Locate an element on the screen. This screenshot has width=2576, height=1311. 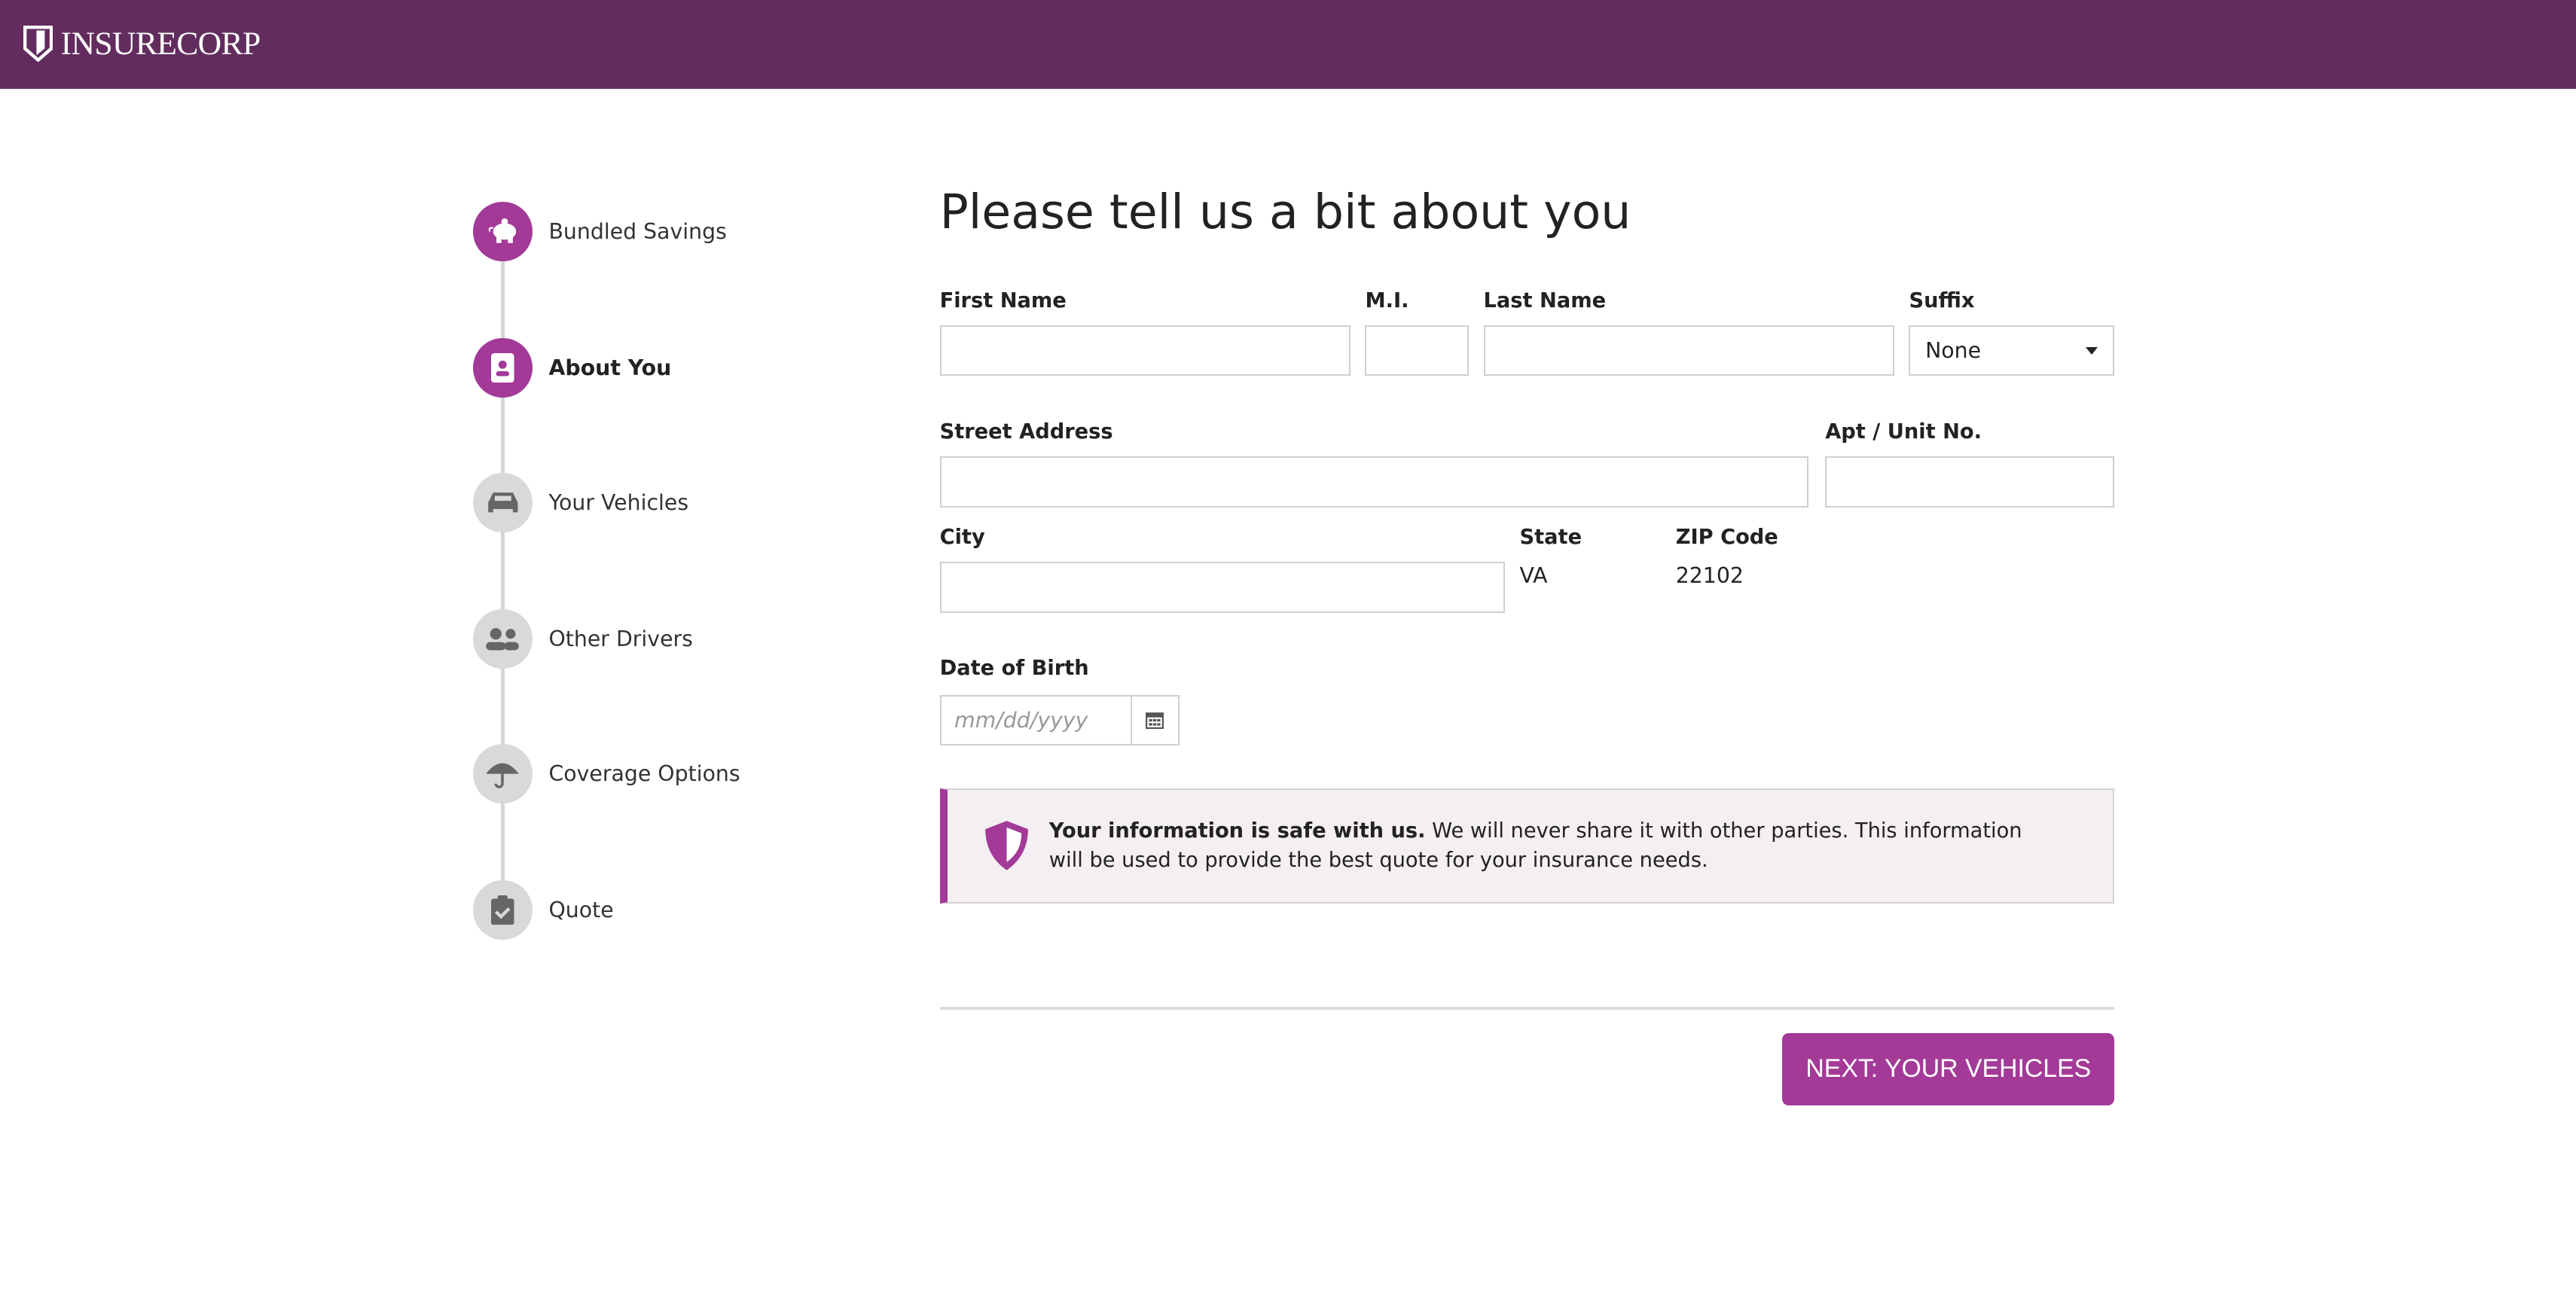
dob-input: mm/dd/yyyy is located at coordinates (1035, 720).